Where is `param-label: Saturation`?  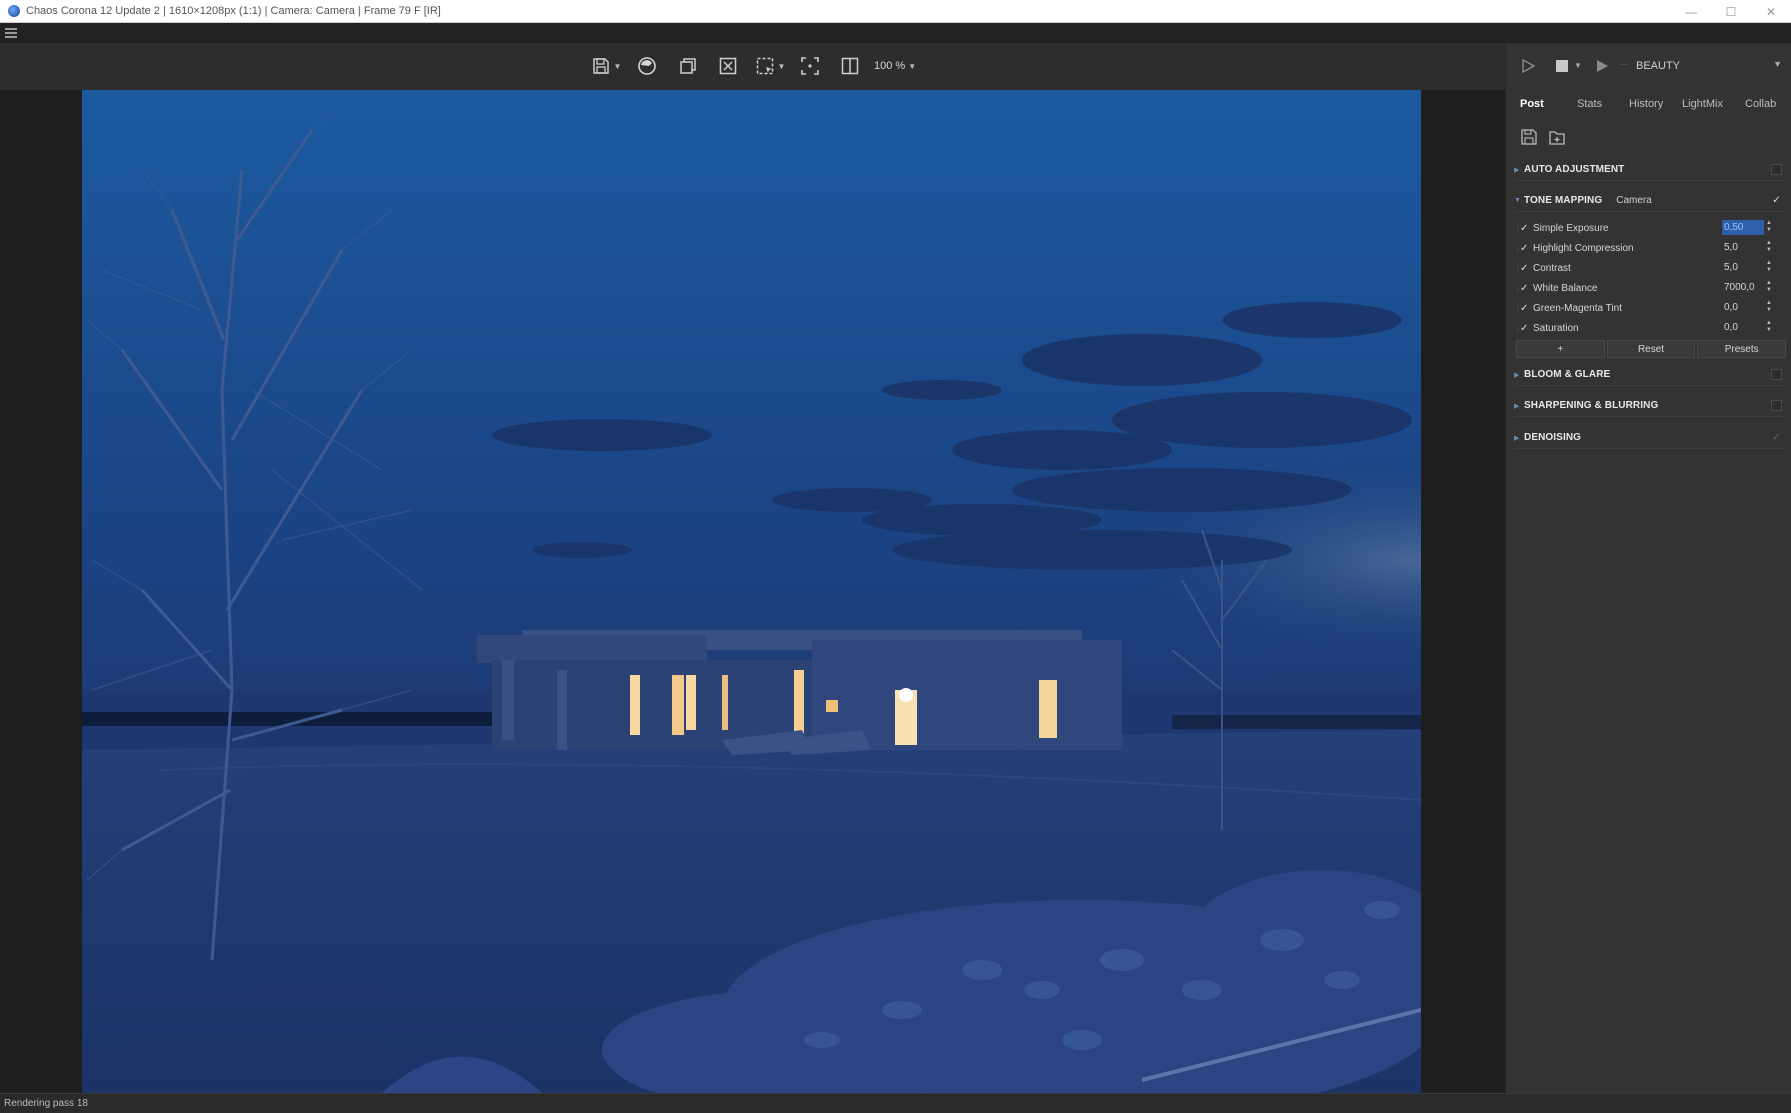
param-label: Saturation is located at coordinates (1556, 328).